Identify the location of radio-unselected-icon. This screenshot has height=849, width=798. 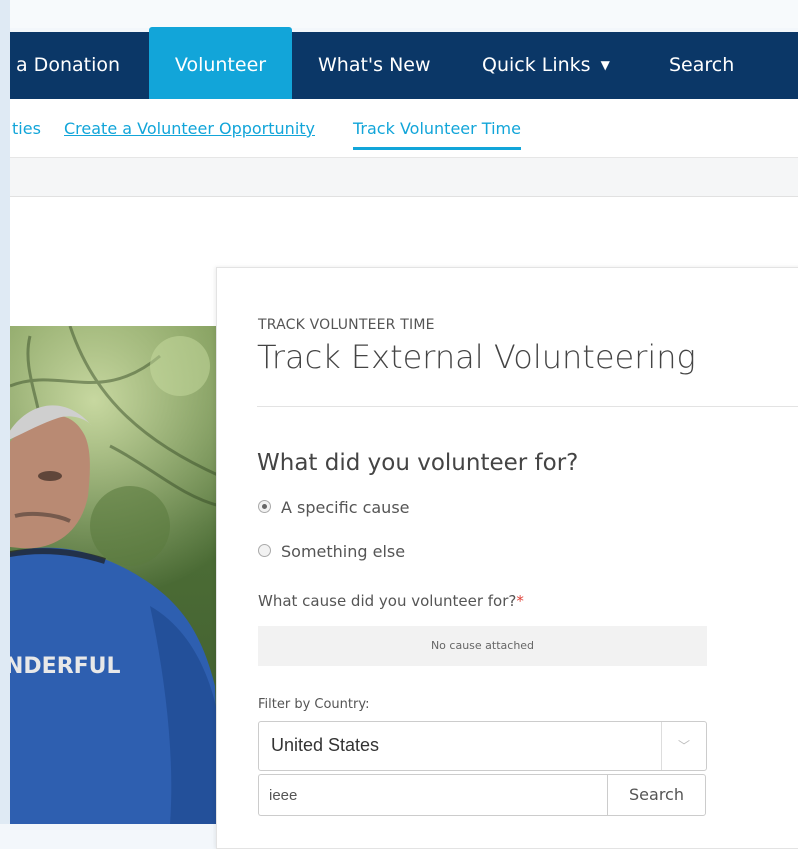
(264, 550).